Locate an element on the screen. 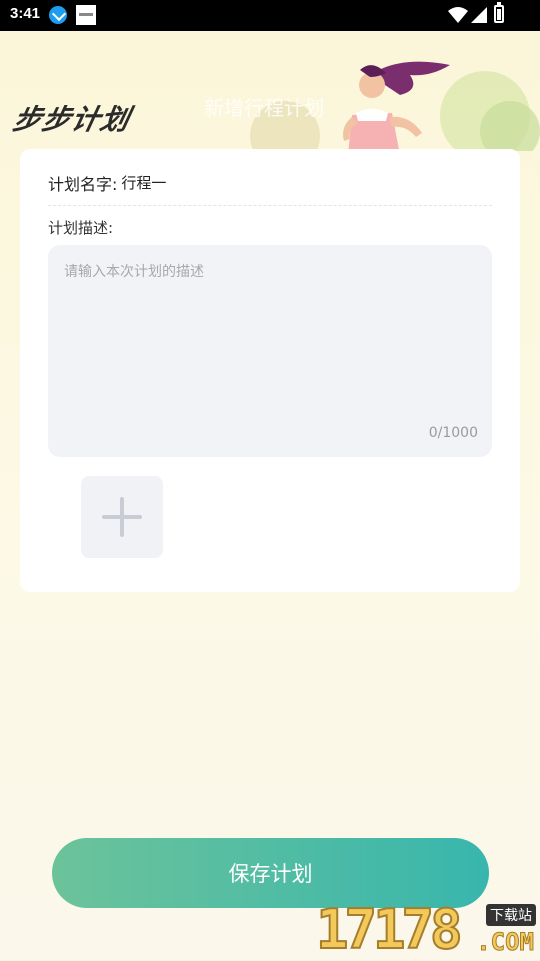  brand-logo: 步步计划 is located at coordinates (72, 119).